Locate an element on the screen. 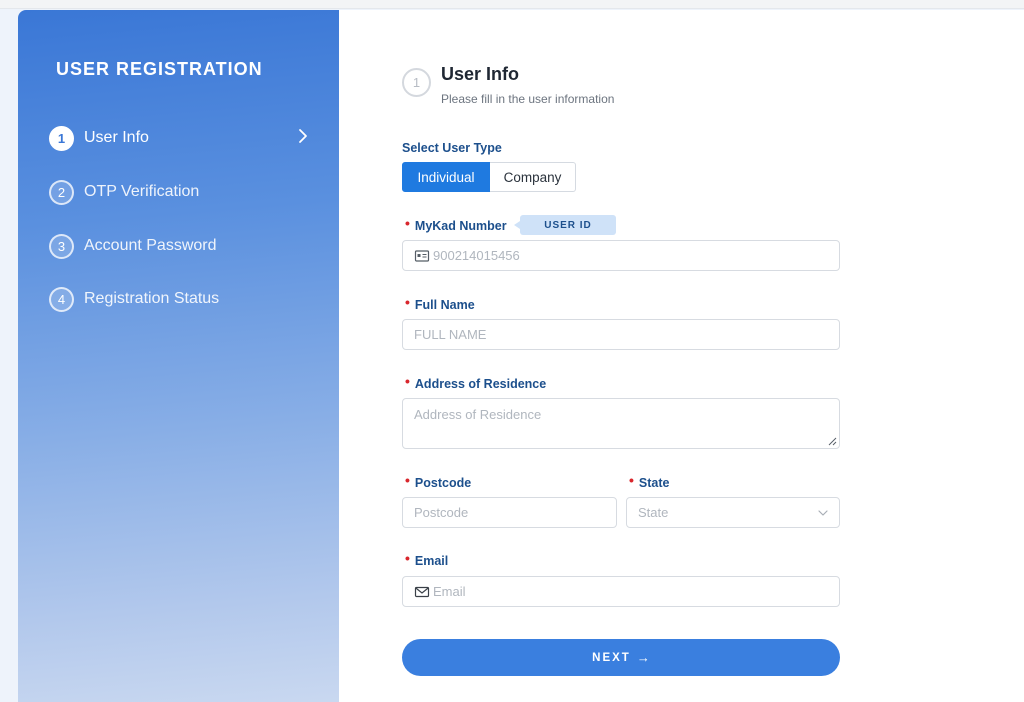 The height and width of the screenshot is (702, 1024). mykad-field is located at coordinates (621, 255).